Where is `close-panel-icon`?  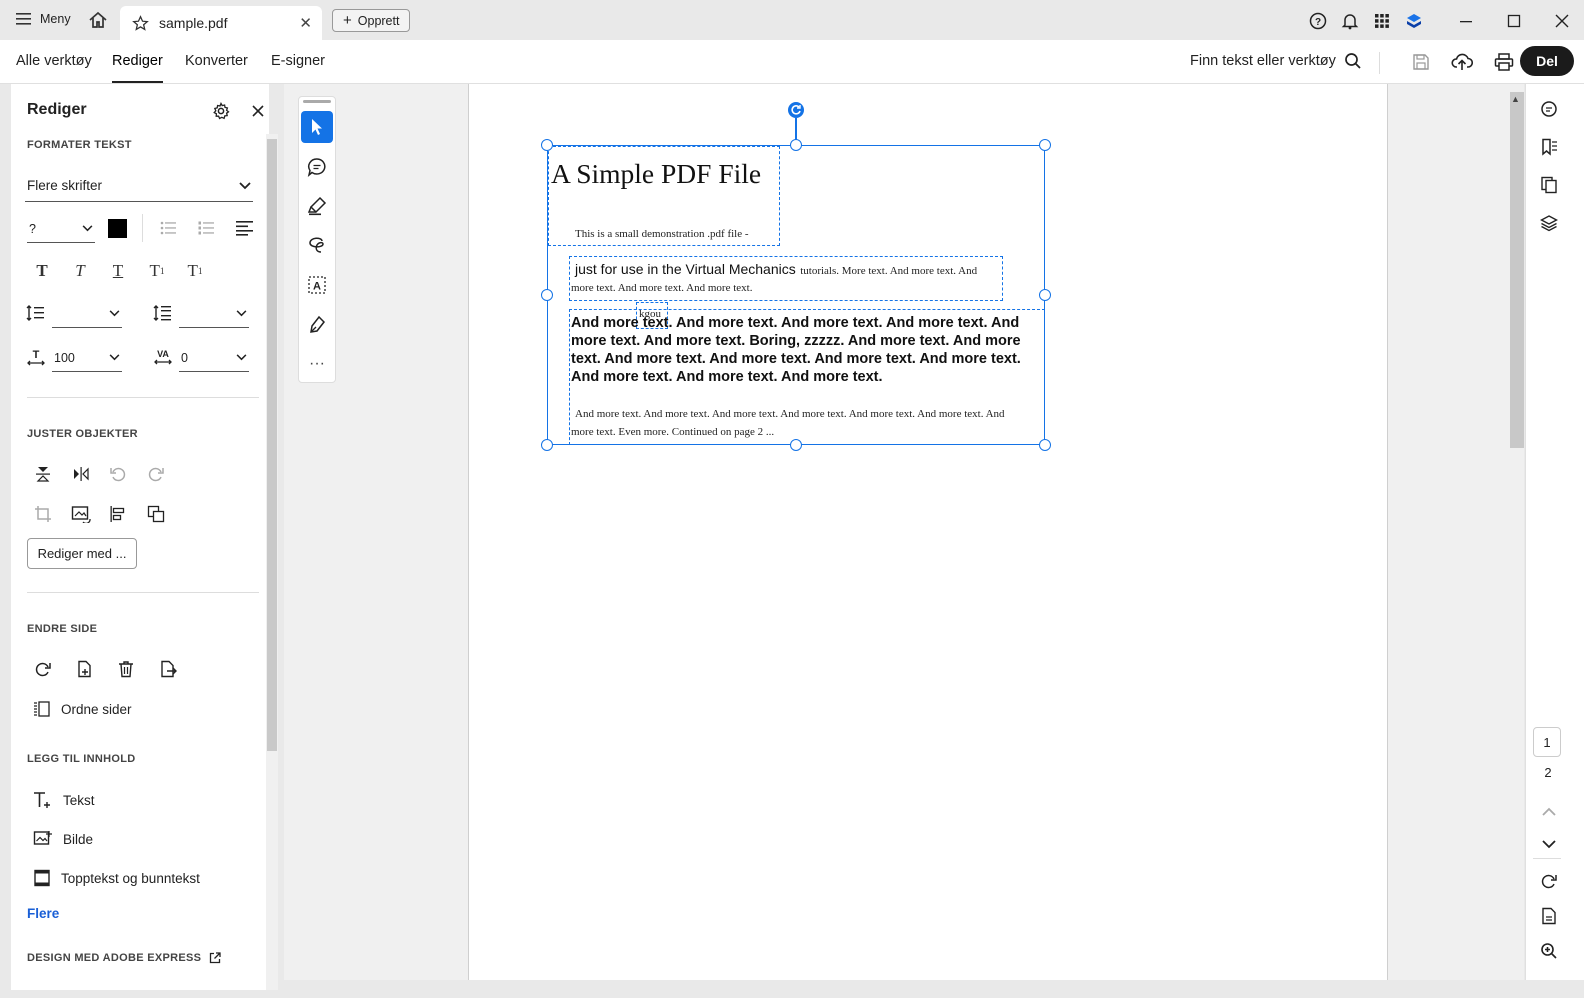
close-panel-icon is located at coordinates (258, 111).